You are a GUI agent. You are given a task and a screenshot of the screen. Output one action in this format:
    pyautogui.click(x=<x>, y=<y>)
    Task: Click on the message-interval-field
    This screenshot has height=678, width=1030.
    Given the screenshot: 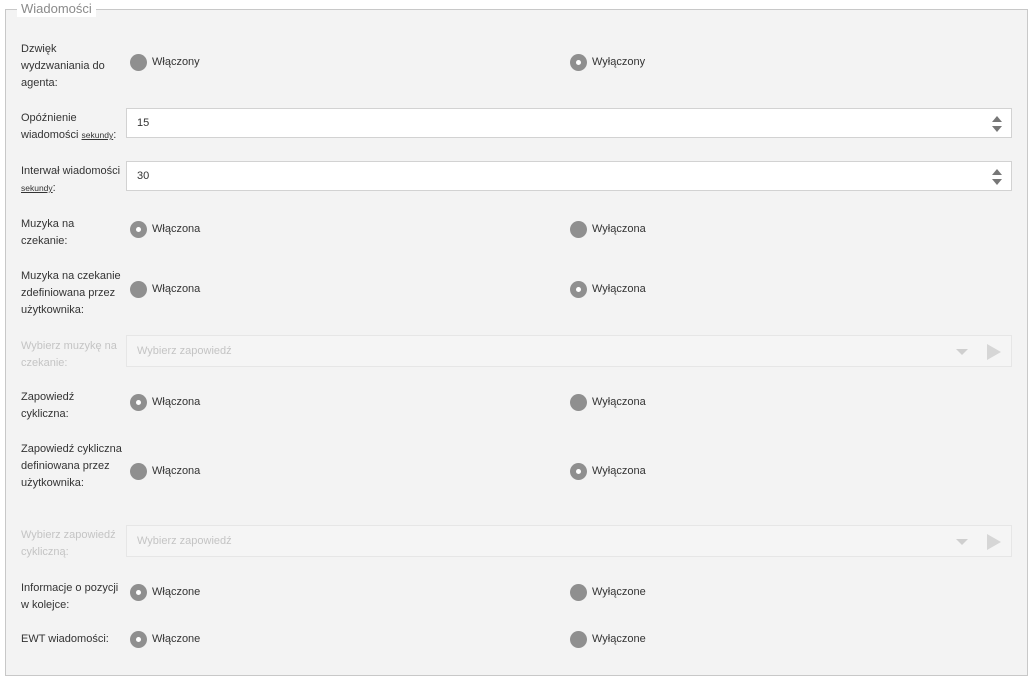 What is the action you would take?
    pyautogui.click(x=569, y=176)
    